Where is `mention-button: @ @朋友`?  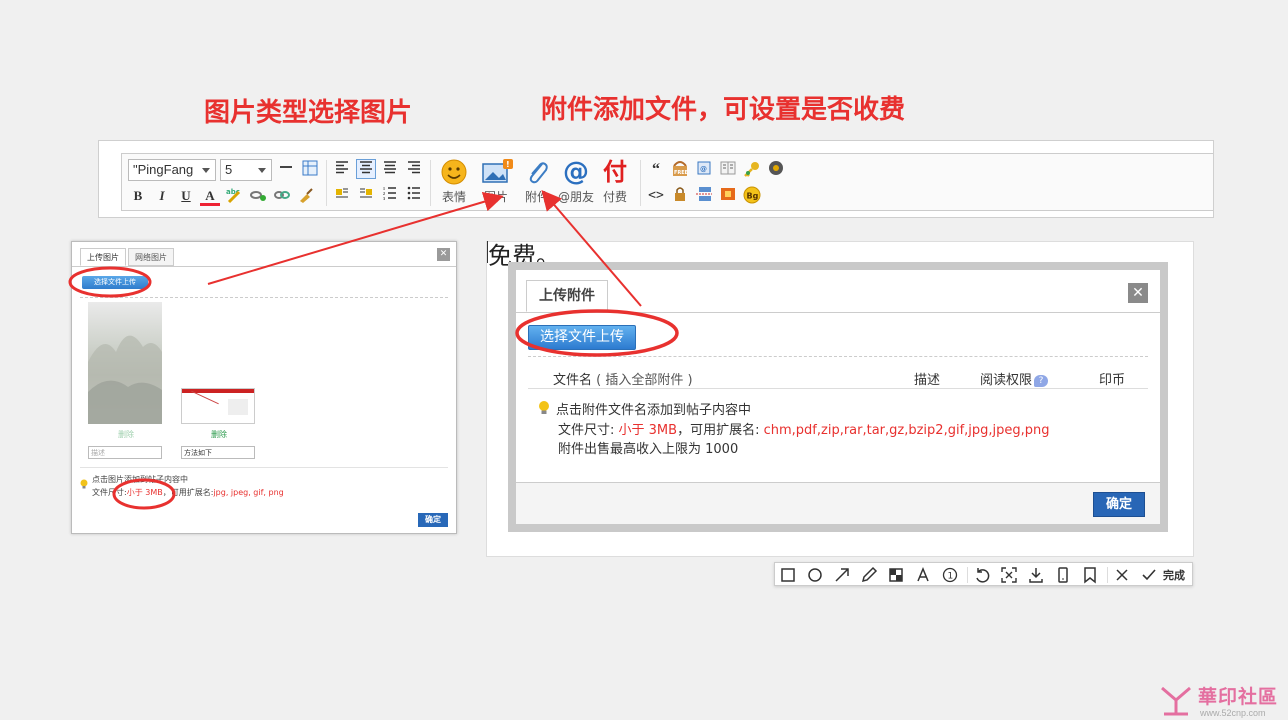
mention-button: @ @朋友 is located at coordinates (576, 181).